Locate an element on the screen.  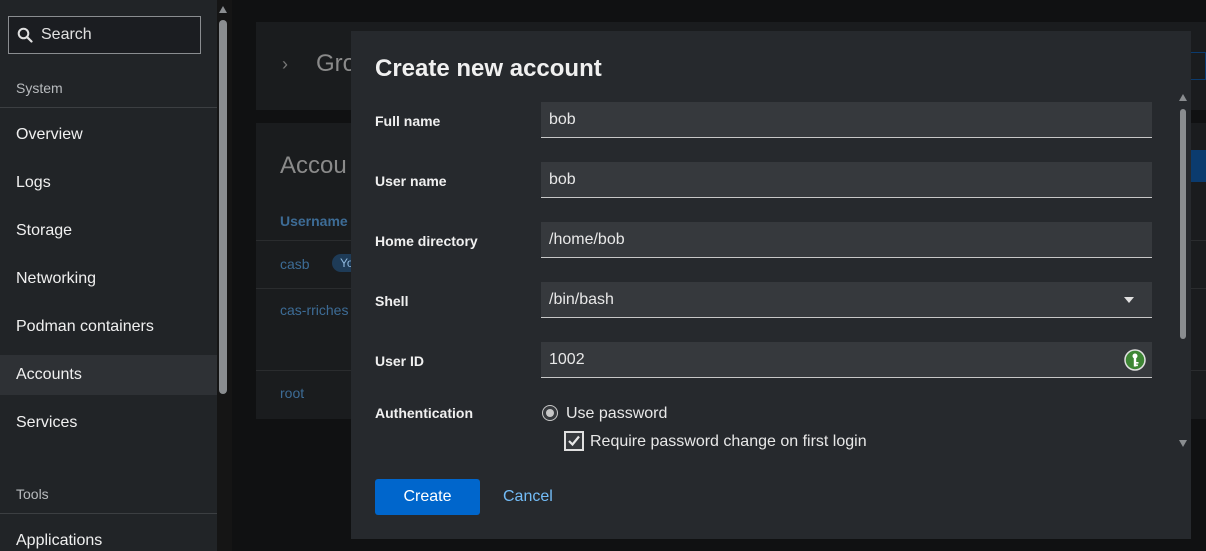
user-id-input is located at coordinates (829, 359).